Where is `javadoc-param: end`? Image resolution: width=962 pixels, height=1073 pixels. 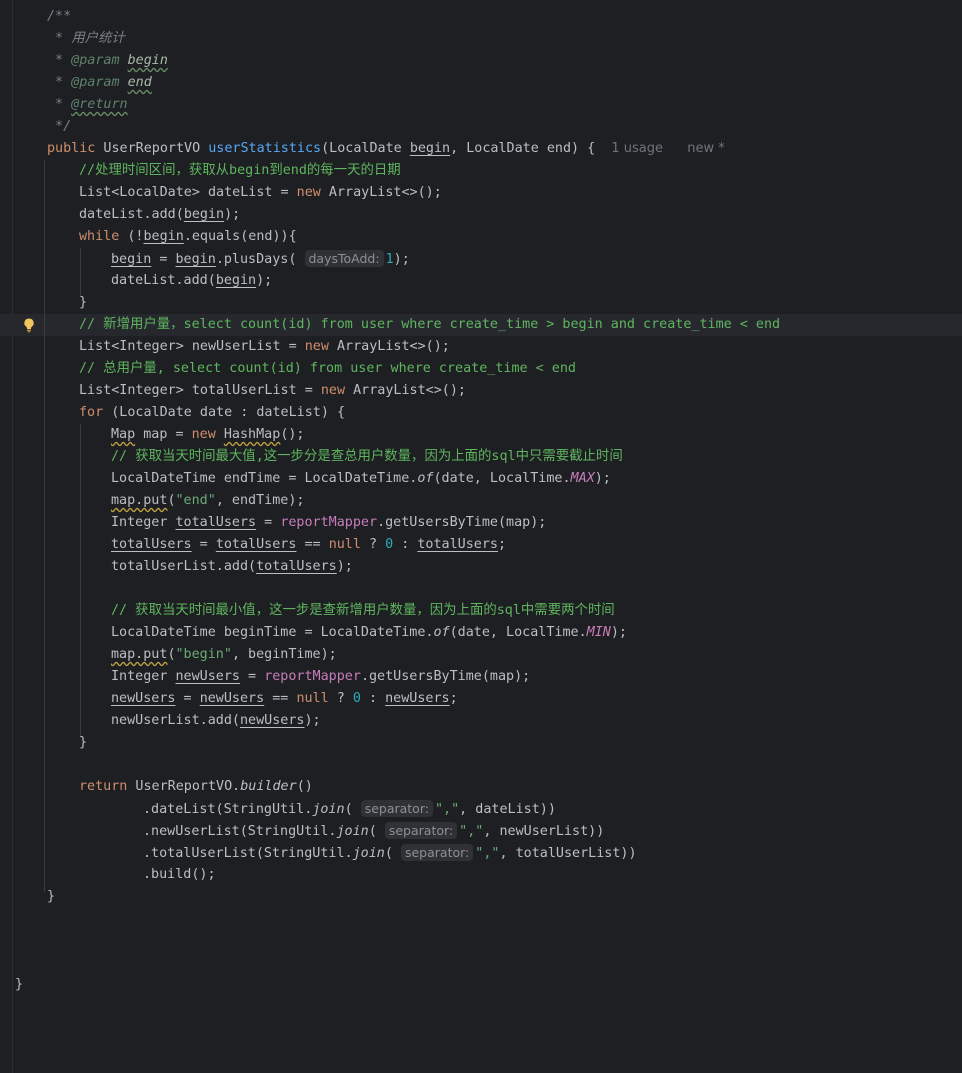
javadoc-param: end is located at coordinates (139, 82).